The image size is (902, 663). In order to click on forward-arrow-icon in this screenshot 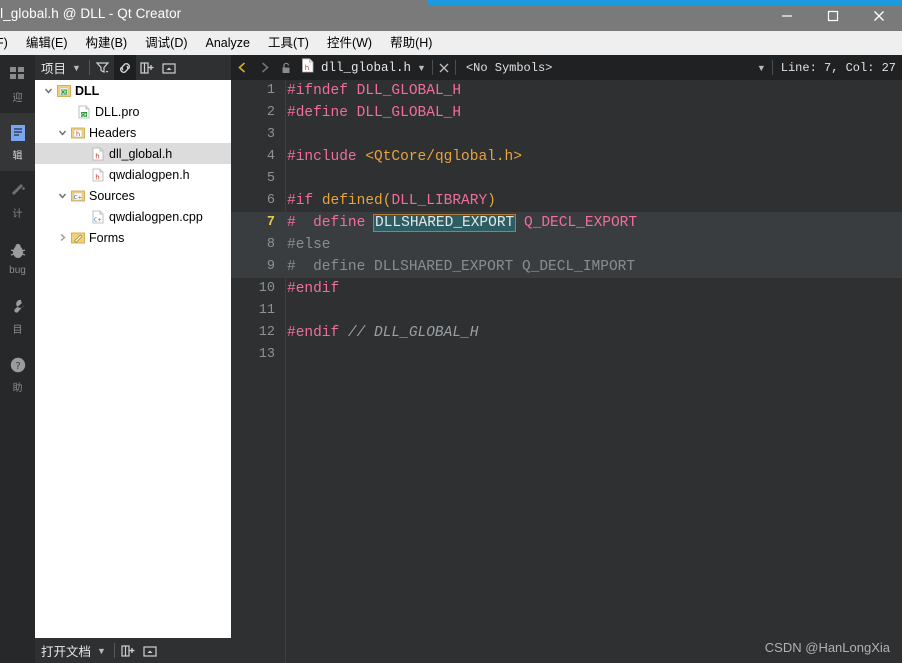, I will do `click(264, 67)`.